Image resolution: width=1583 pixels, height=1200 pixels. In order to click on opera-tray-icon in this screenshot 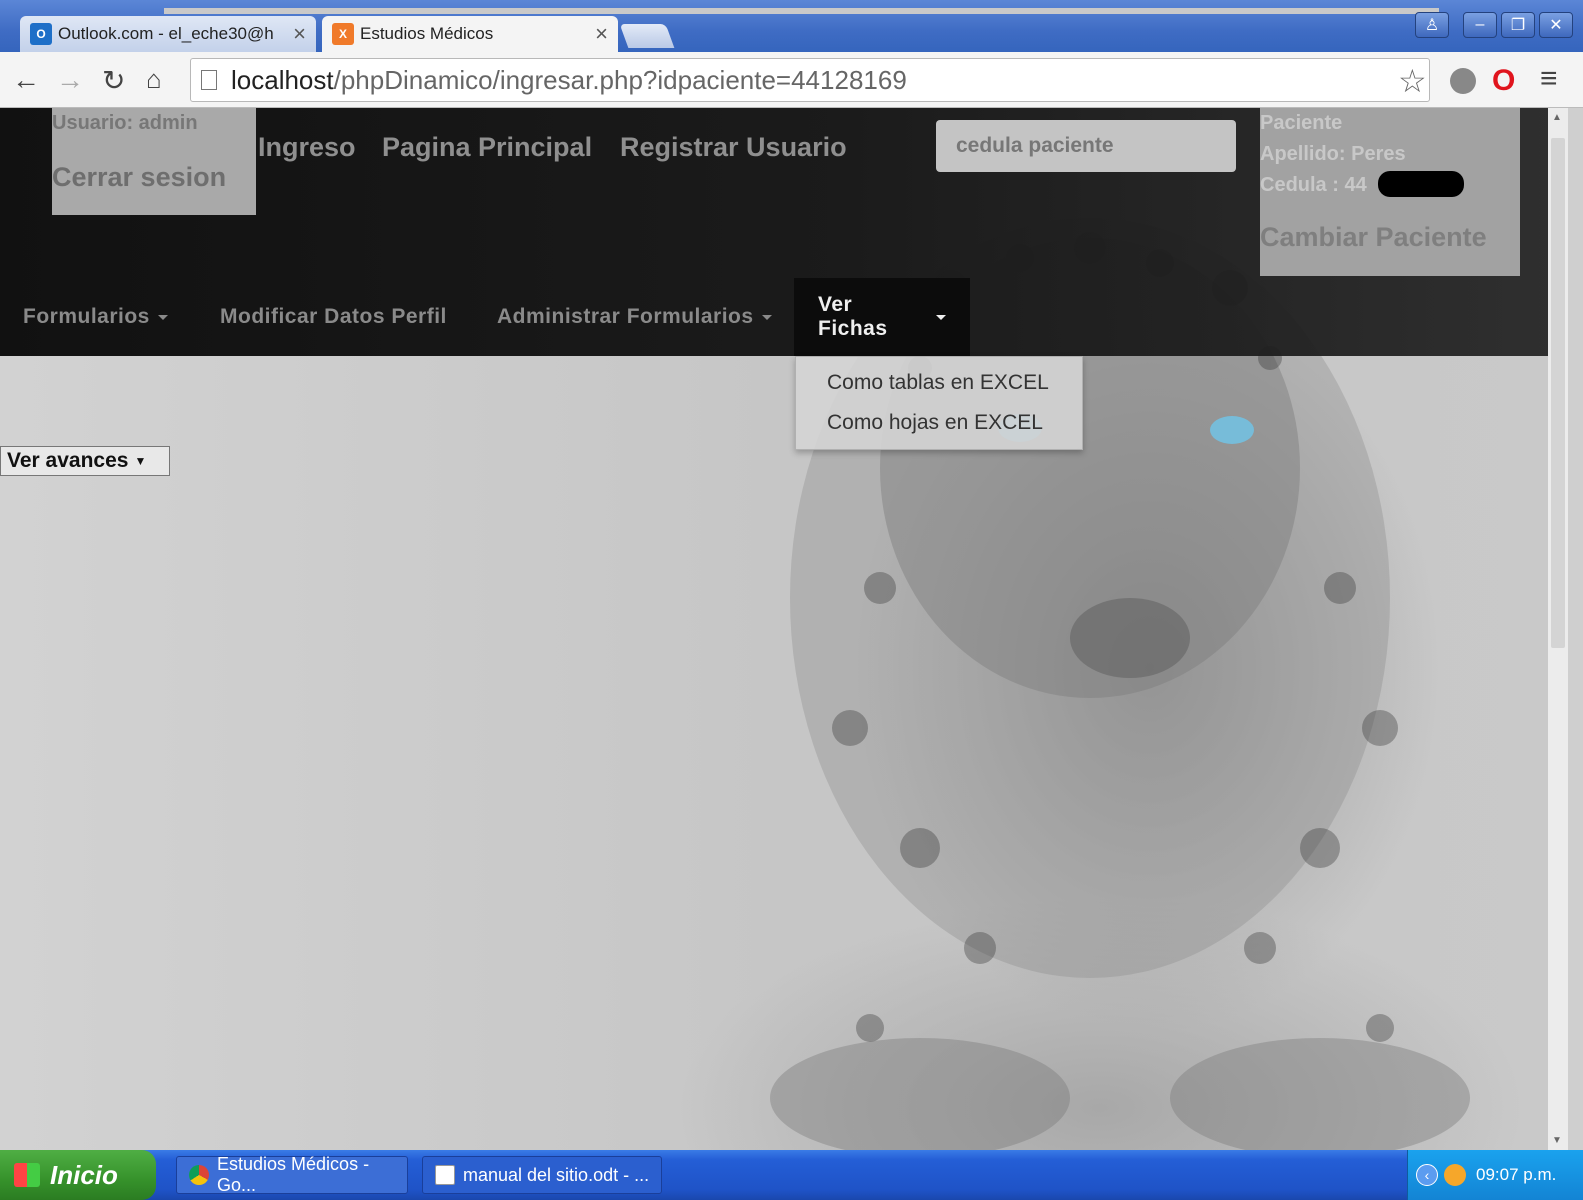, I will do `click(1455, 1175)`.